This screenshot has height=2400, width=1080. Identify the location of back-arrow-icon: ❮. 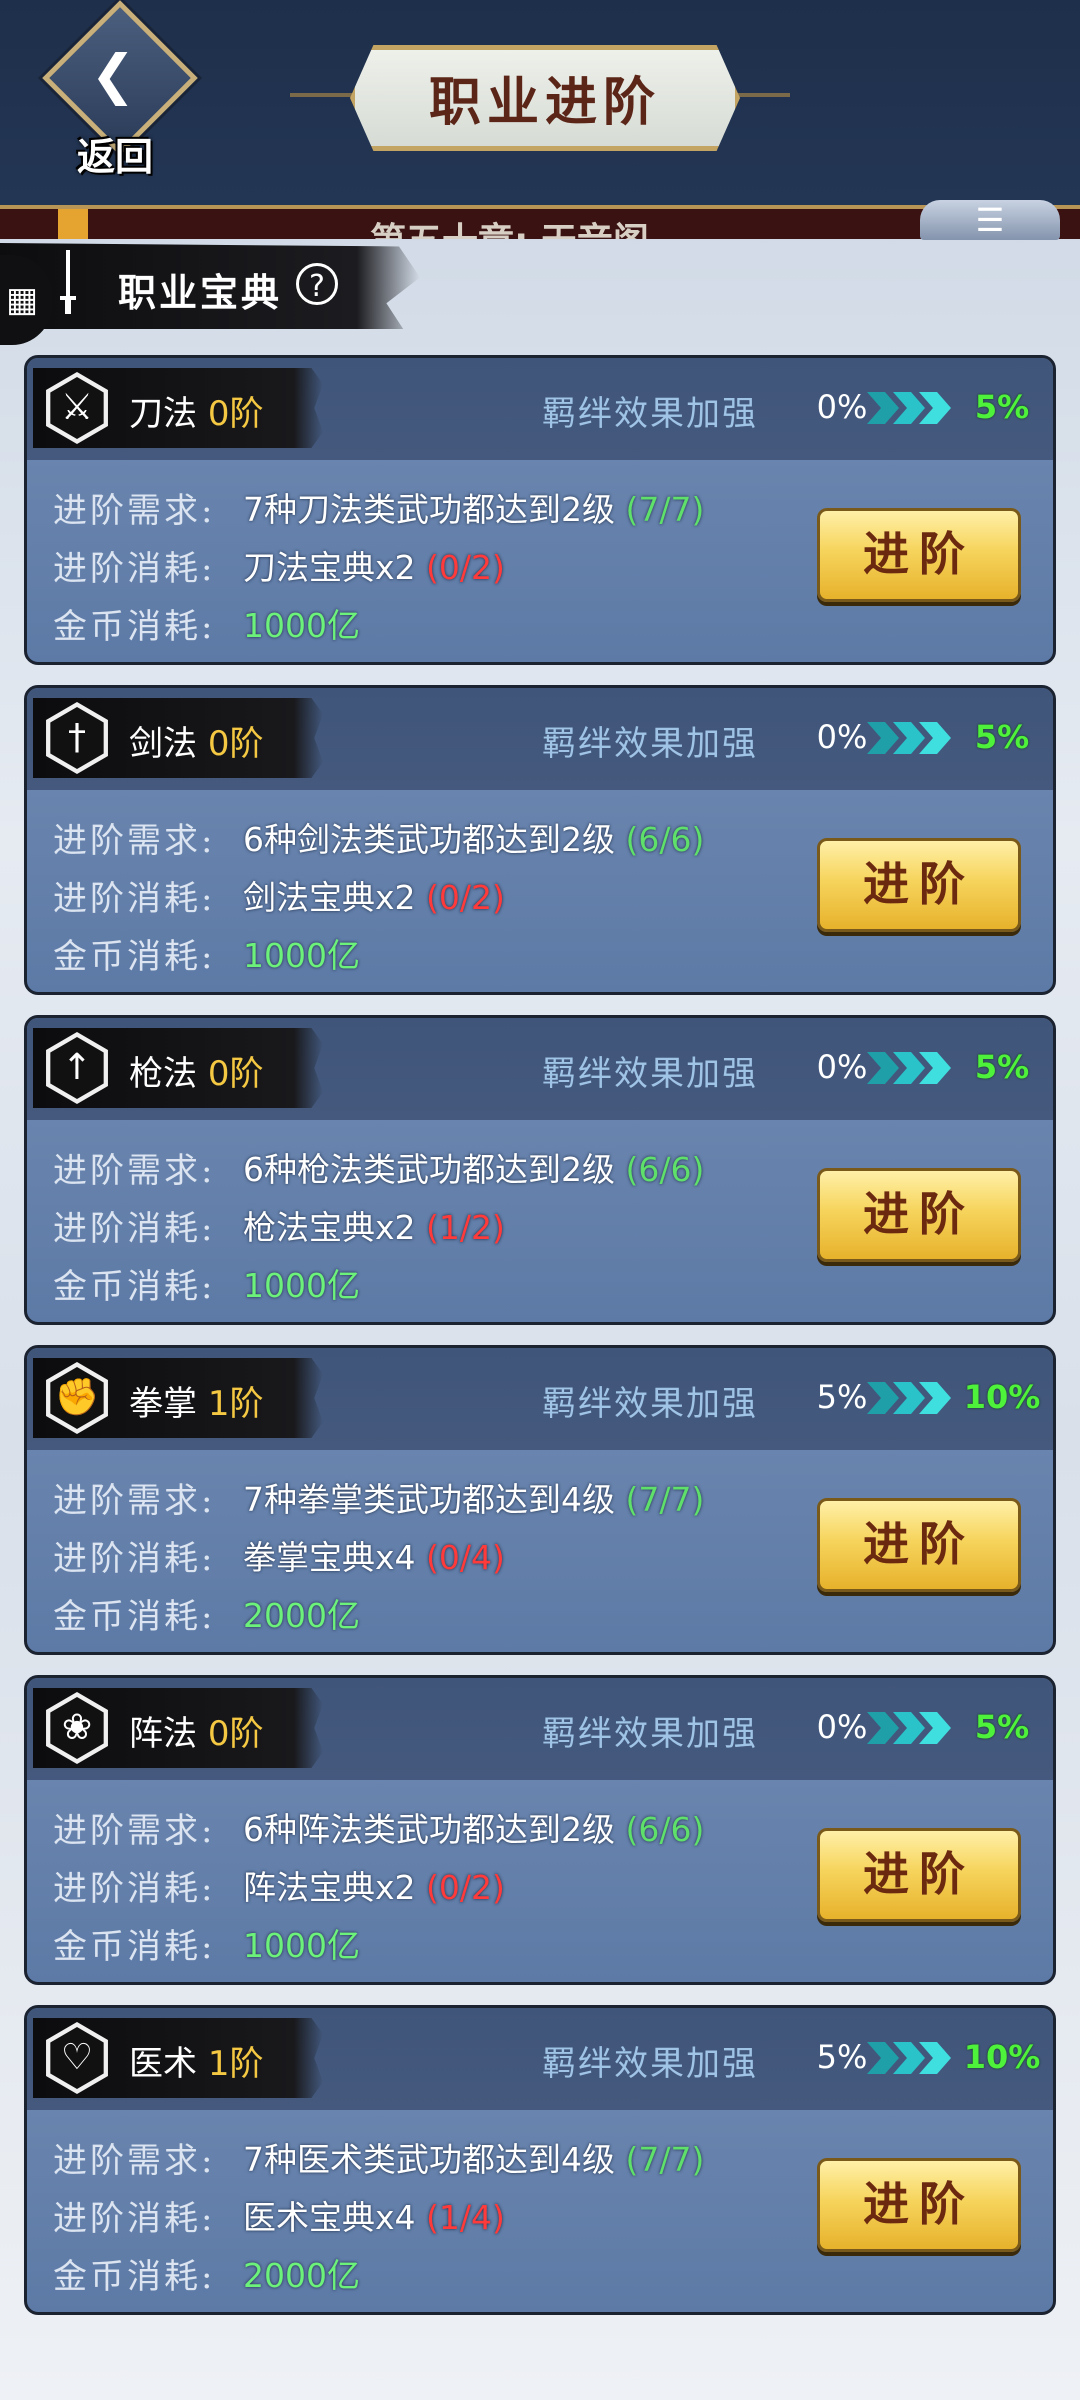
(113, 74).